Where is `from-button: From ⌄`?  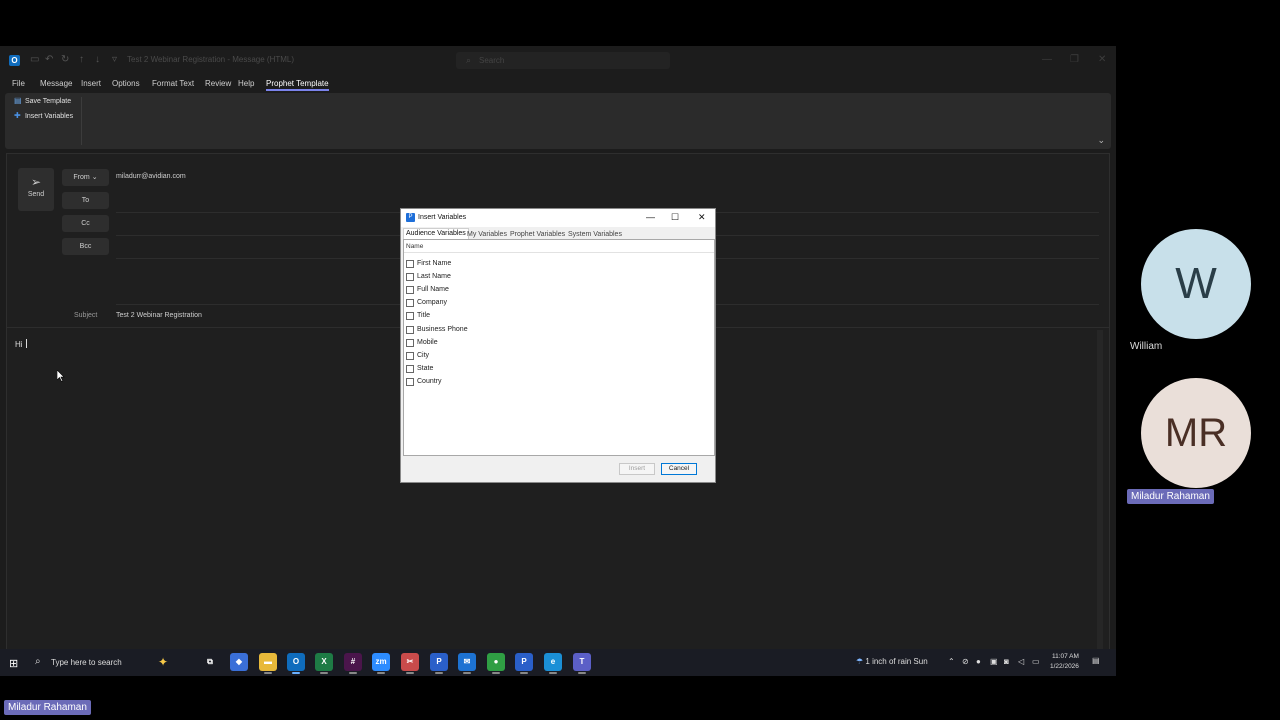 from-button: From ⌄ is located at coordinates (85, 177).